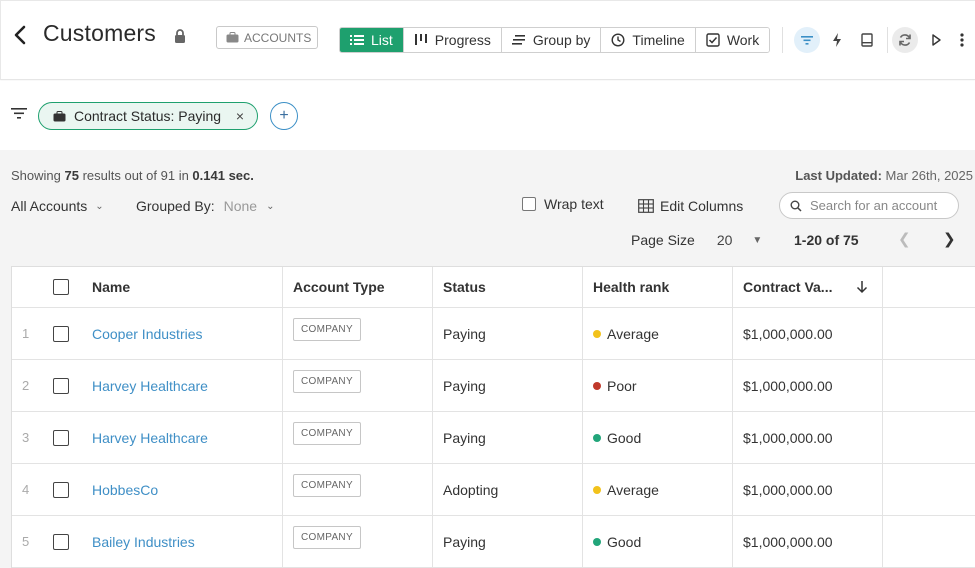 This screenshot has height=568, width=975. Describe the element at coordinates (618, 40) in the screenshot. I see `clock-icon` at that location.